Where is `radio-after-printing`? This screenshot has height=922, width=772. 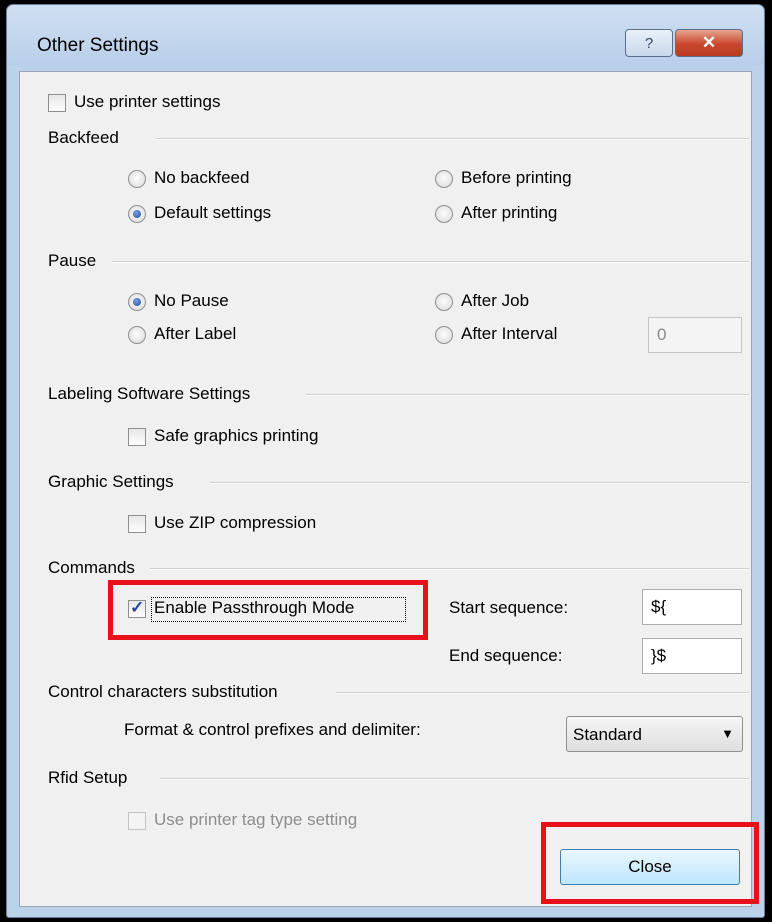
radio-after-printing is located at coordinates (444, 214).